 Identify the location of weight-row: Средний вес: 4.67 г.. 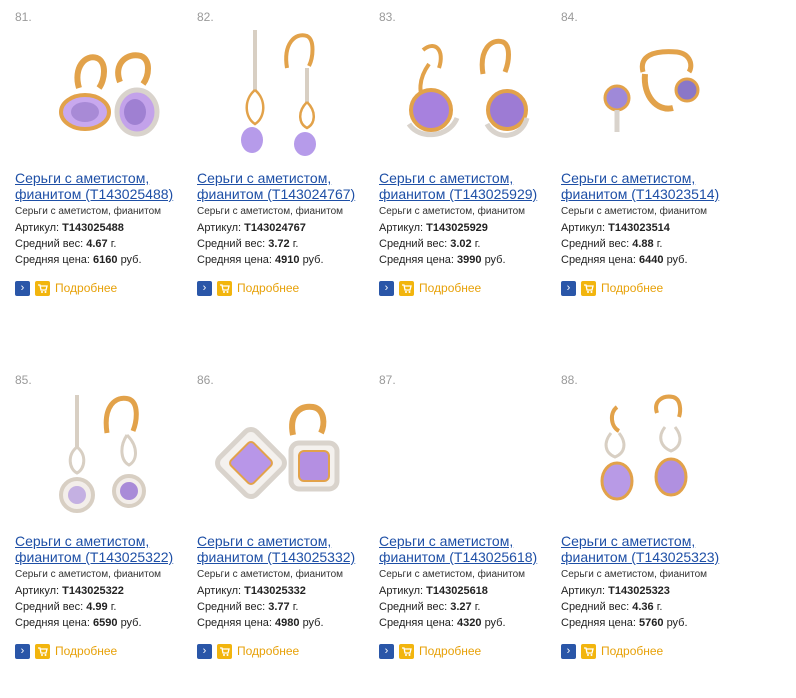
(65, 244).